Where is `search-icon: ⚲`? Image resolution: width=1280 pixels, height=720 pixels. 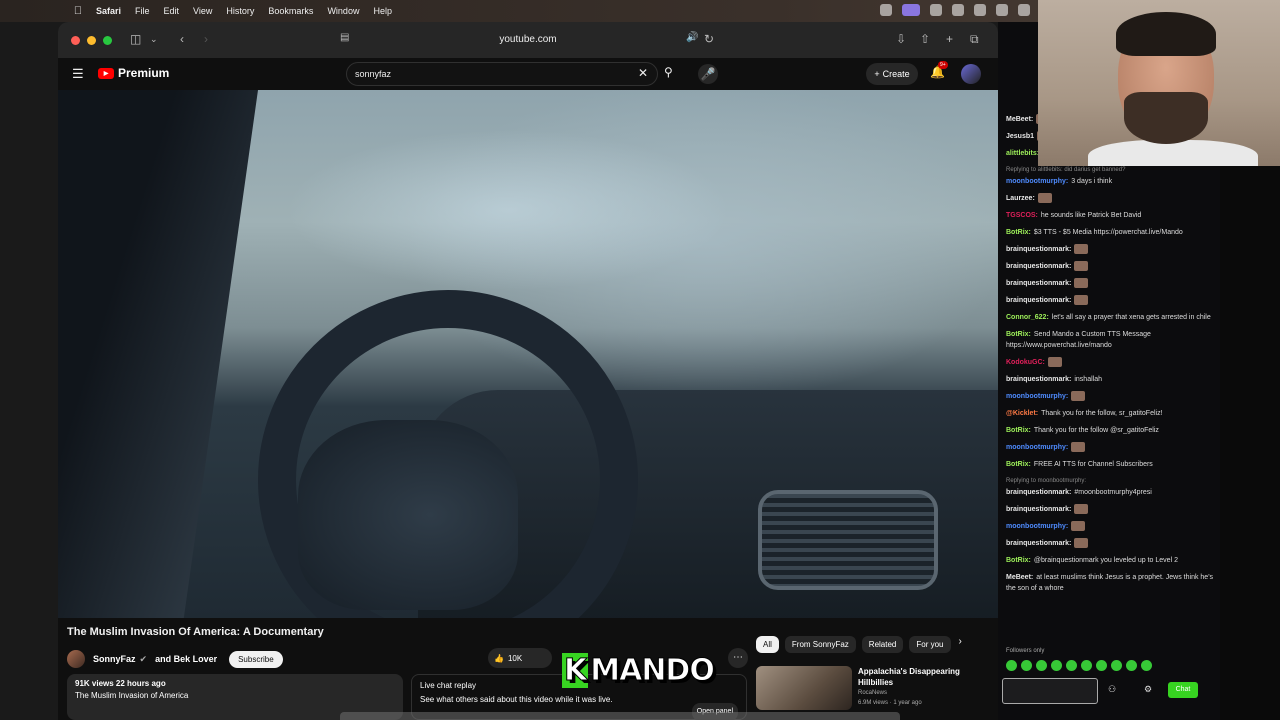
search-icon: ⚲ is located at coordinates (668, 72).